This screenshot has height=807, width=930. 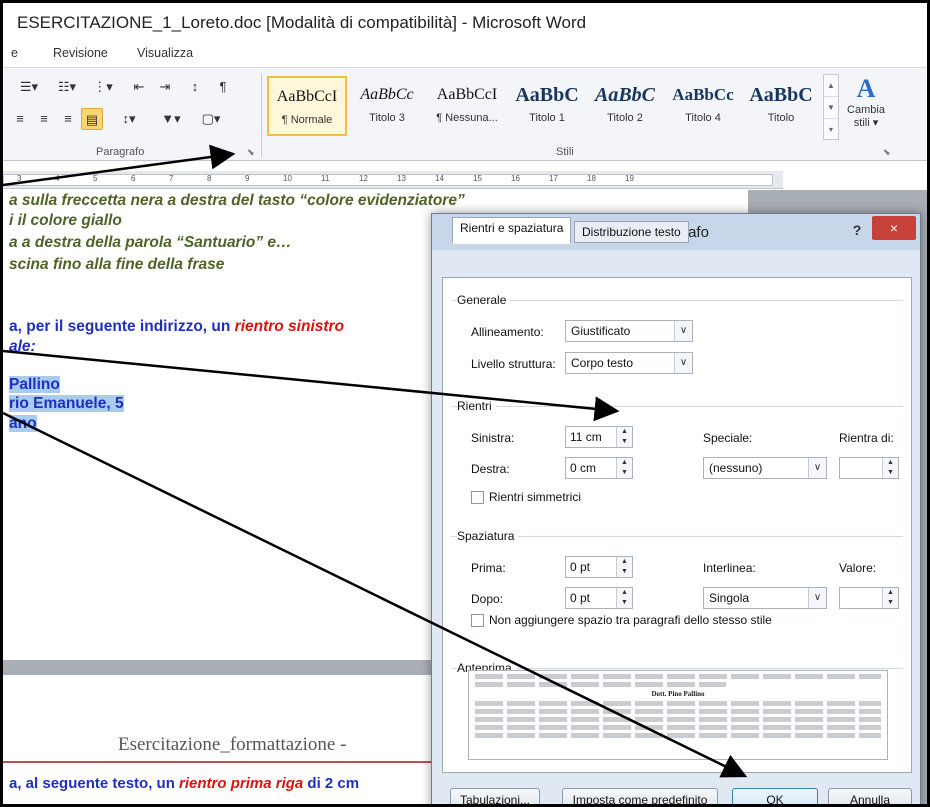 What do you see at coordinates (765, 468) in the screenshot?
I see `special-select: (nessuno) ∨` at bounding box center [765, 468].